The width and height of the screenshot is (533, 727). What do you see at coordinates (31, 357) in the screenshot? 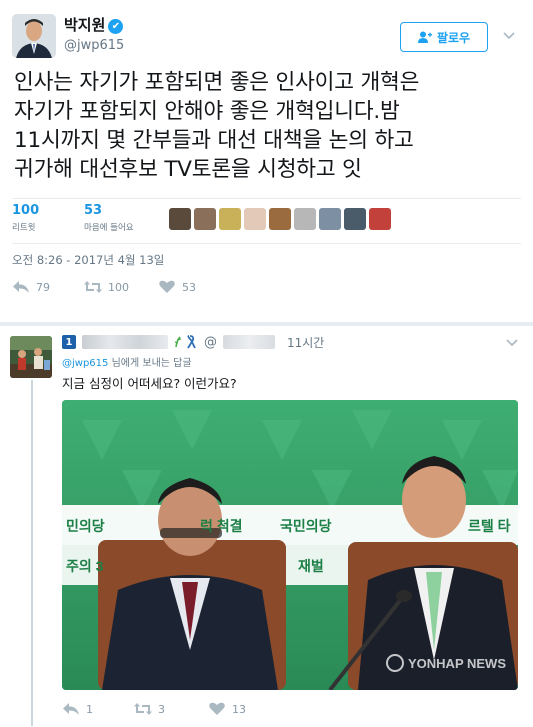
I see `reply-avatar` at bounding box center [31, 357].